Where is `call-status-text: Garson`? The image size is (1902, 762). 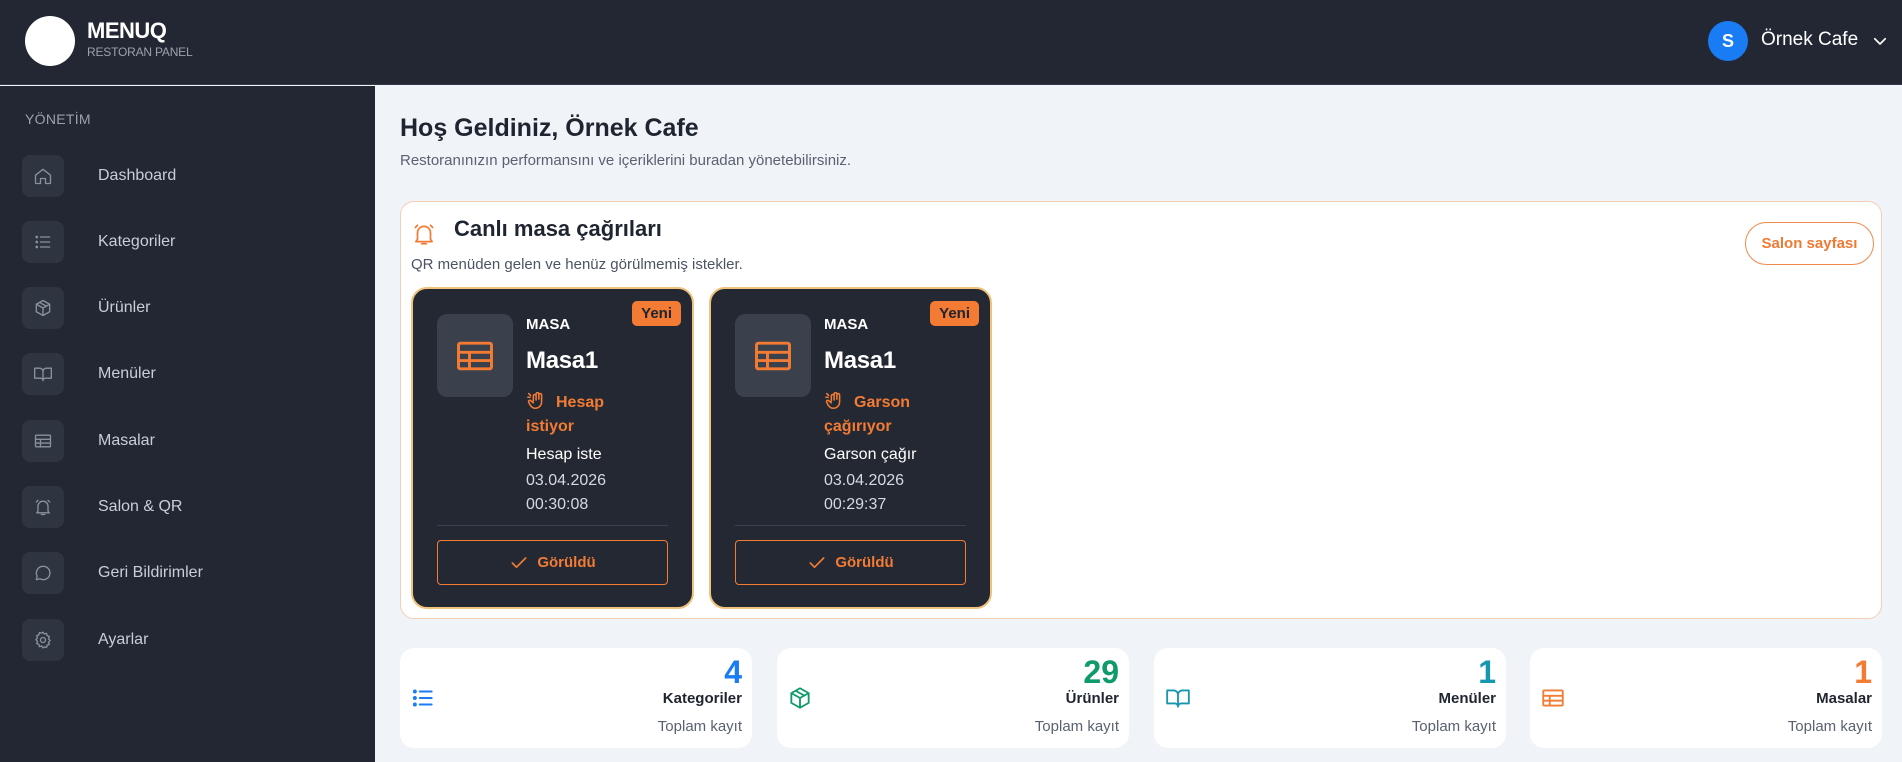
call-status-text: Garson is located at coordinates (882, 402).